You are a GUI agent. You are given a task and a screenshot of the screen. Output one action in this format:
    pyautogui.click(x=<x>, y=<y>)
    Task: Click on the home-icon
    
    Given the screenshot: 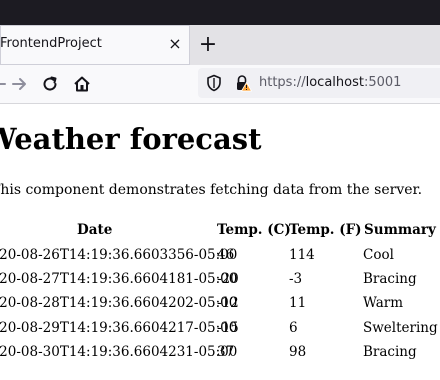 What is the action you would take?
    pyautogui.click(x=82, y=84)
    